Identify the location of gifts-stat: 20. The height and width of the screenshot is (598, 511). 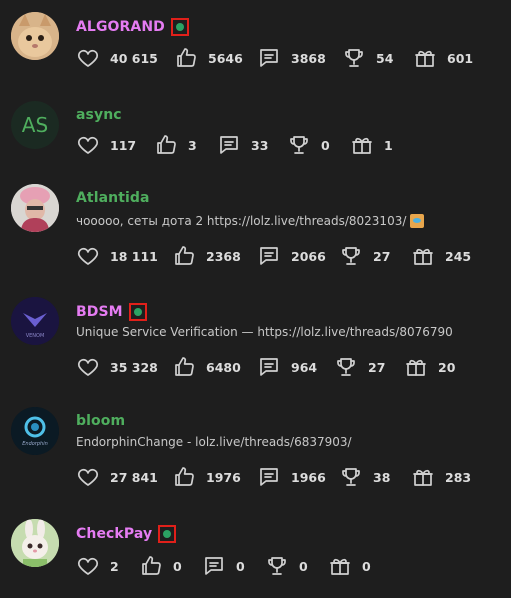
(429, 367).